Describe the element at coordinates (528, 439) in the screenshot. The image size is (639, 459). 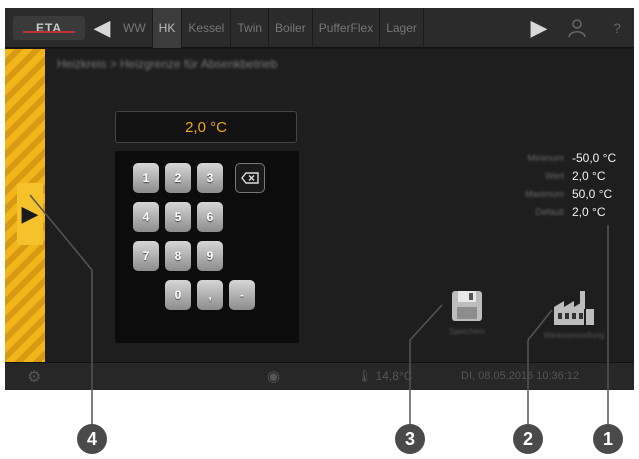
I see `callout-2: 2` at that location.